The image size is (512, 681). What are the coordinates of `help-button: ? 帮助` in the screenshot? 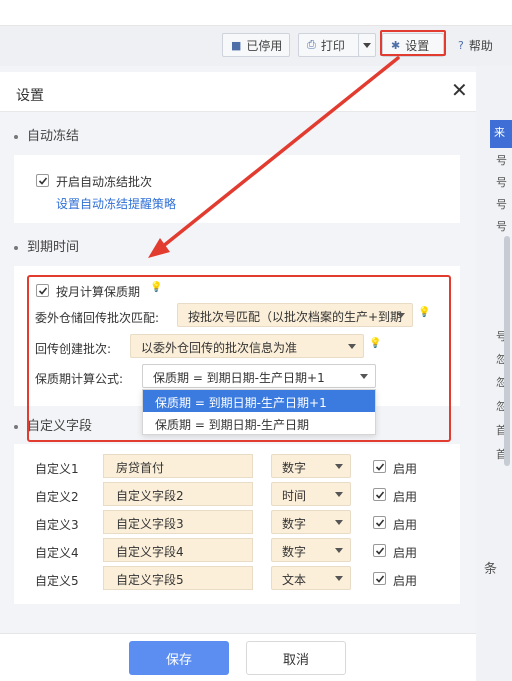 It's located at (478, 45).